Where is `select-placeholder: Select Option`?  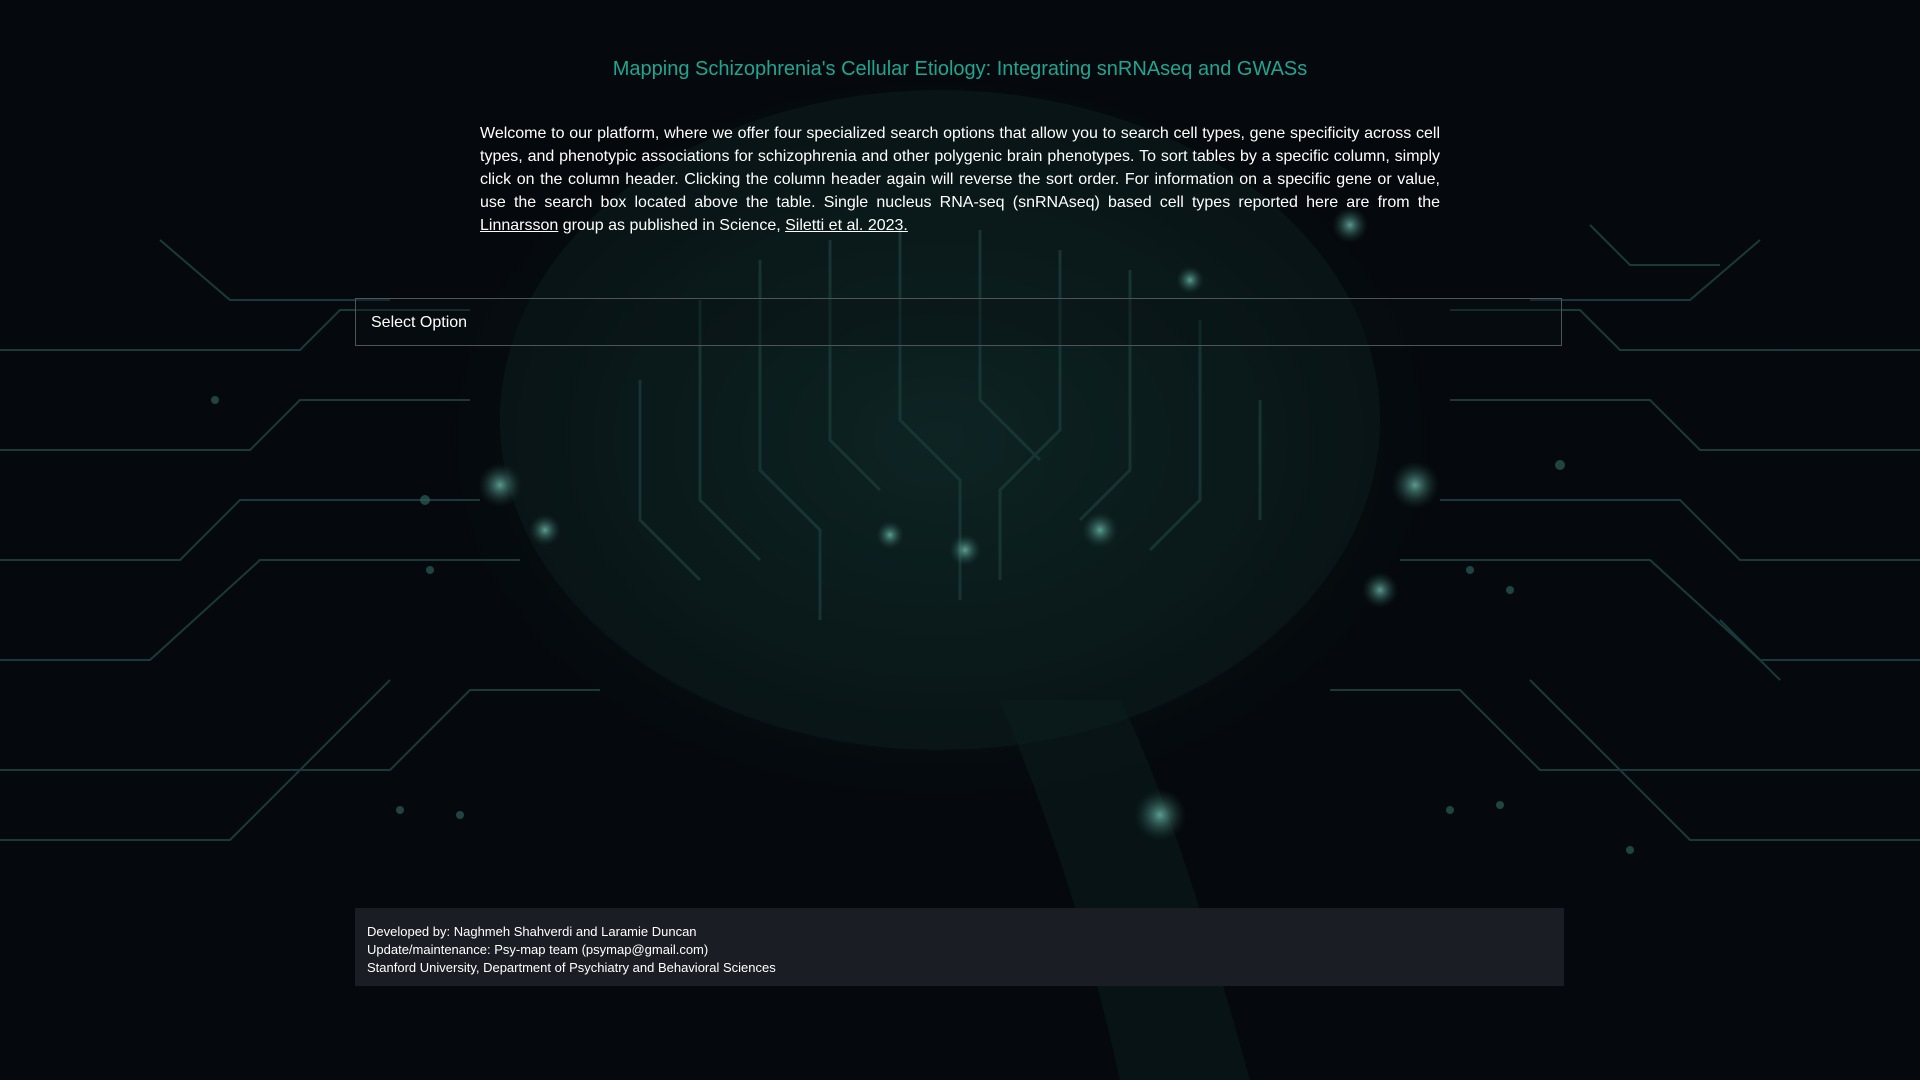 select-placeholder: Select Option is located at coordinates (419, 322).